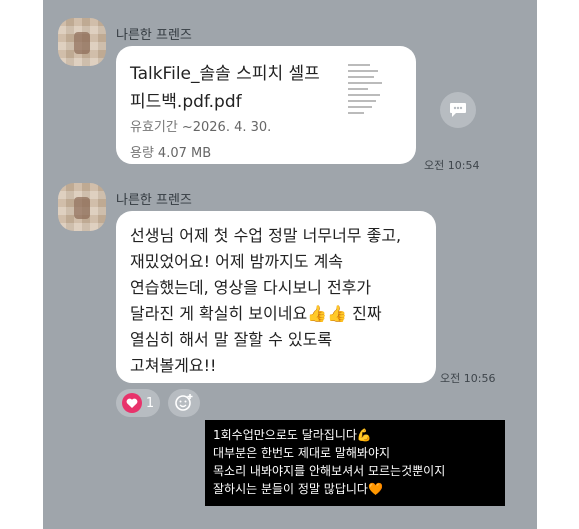 The width and height of the screenshot is (579, 529). What do you see at coordinates (366, 90) in the screenshot?
I see `pdf-thumbnail` at bounding box center [366, 90].